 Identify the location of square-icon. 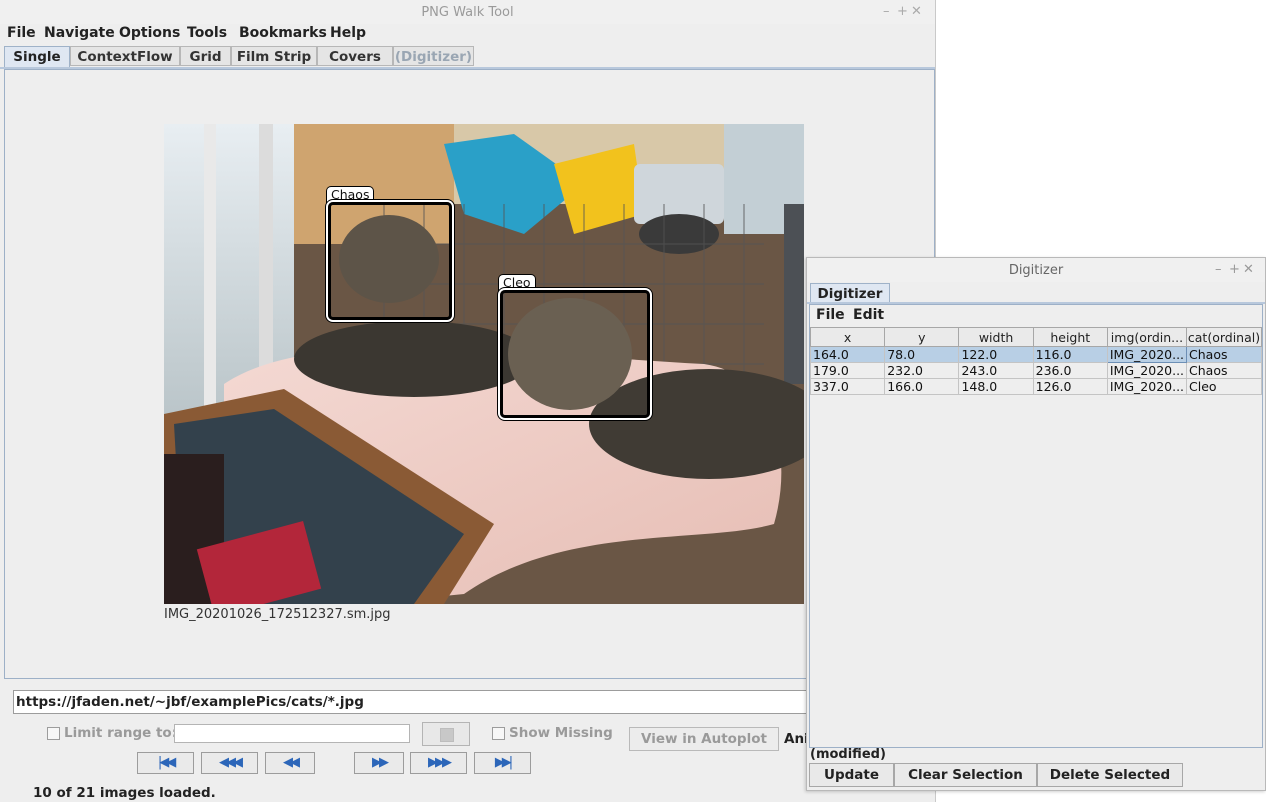
(447, 735).